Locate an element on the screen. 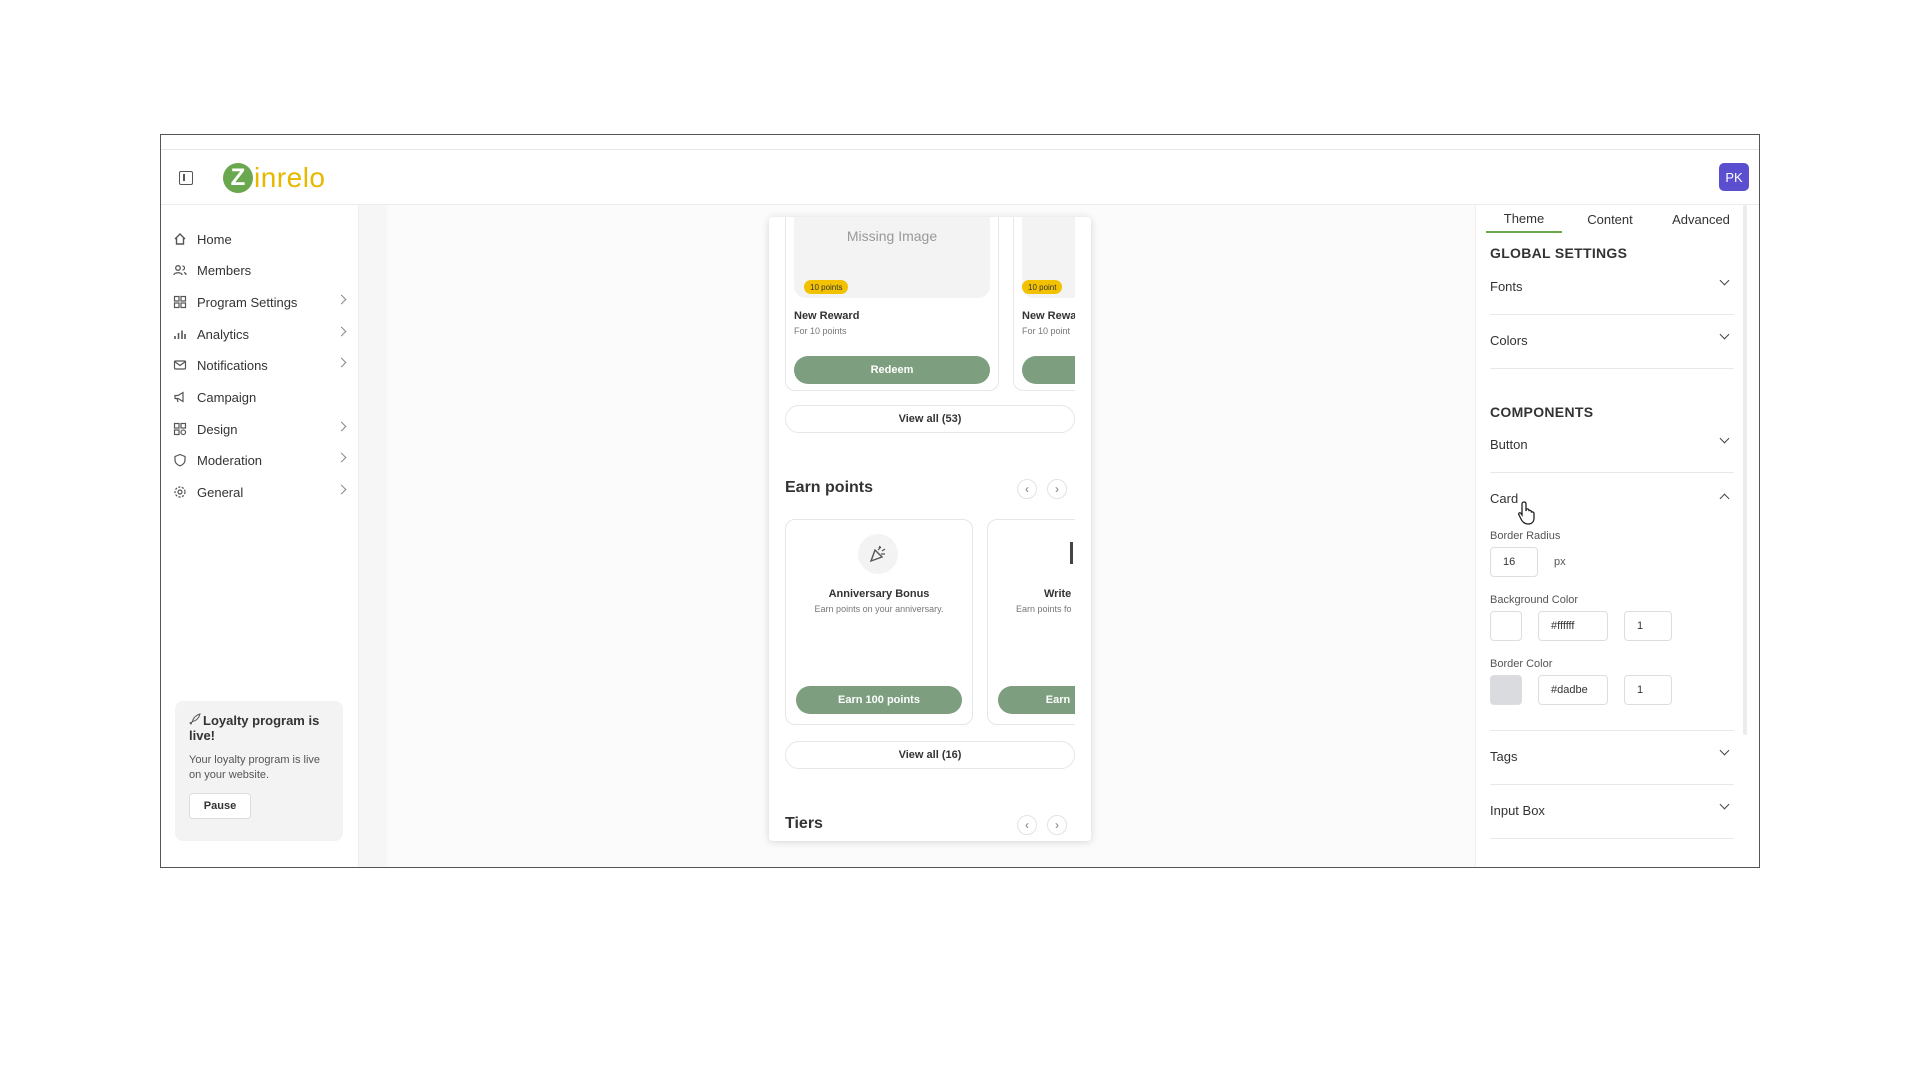 The image size is (1920, 1080). home-icon is located at coordinates (180, 239).